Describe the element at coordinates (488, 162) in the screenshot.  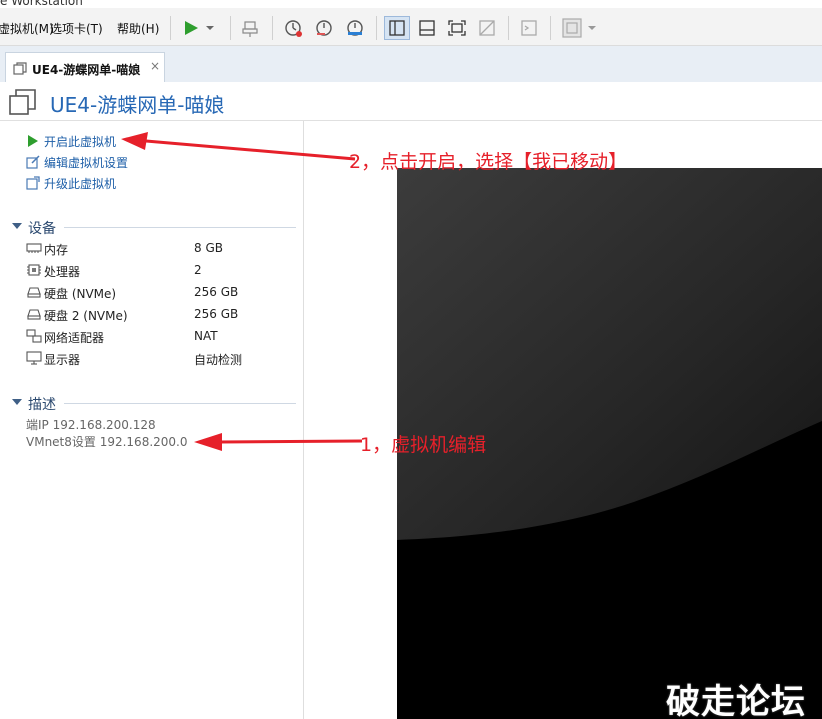
I see `annotation-step2: 2，点击开启，选择【我已移动】` at that location.